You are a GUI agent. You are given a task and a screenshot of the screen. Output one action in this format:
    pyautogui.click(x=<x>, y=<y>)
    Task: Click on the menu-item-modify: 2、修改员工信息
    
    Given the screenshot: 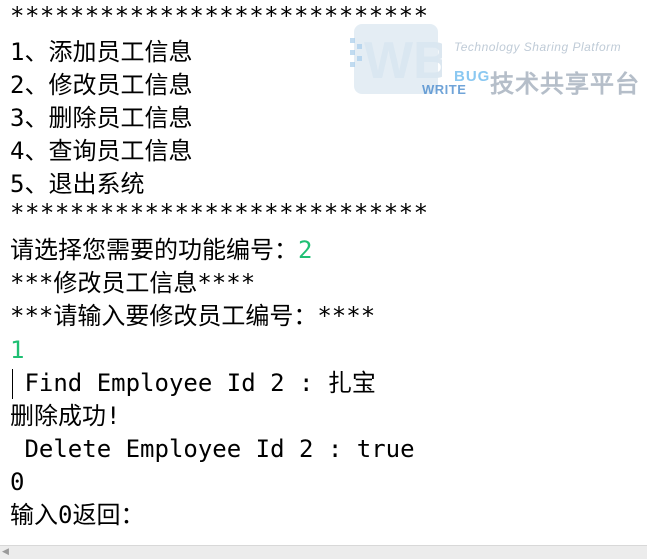 What is the action you would take?
    pyautogui.click(x=101, y=85)
    